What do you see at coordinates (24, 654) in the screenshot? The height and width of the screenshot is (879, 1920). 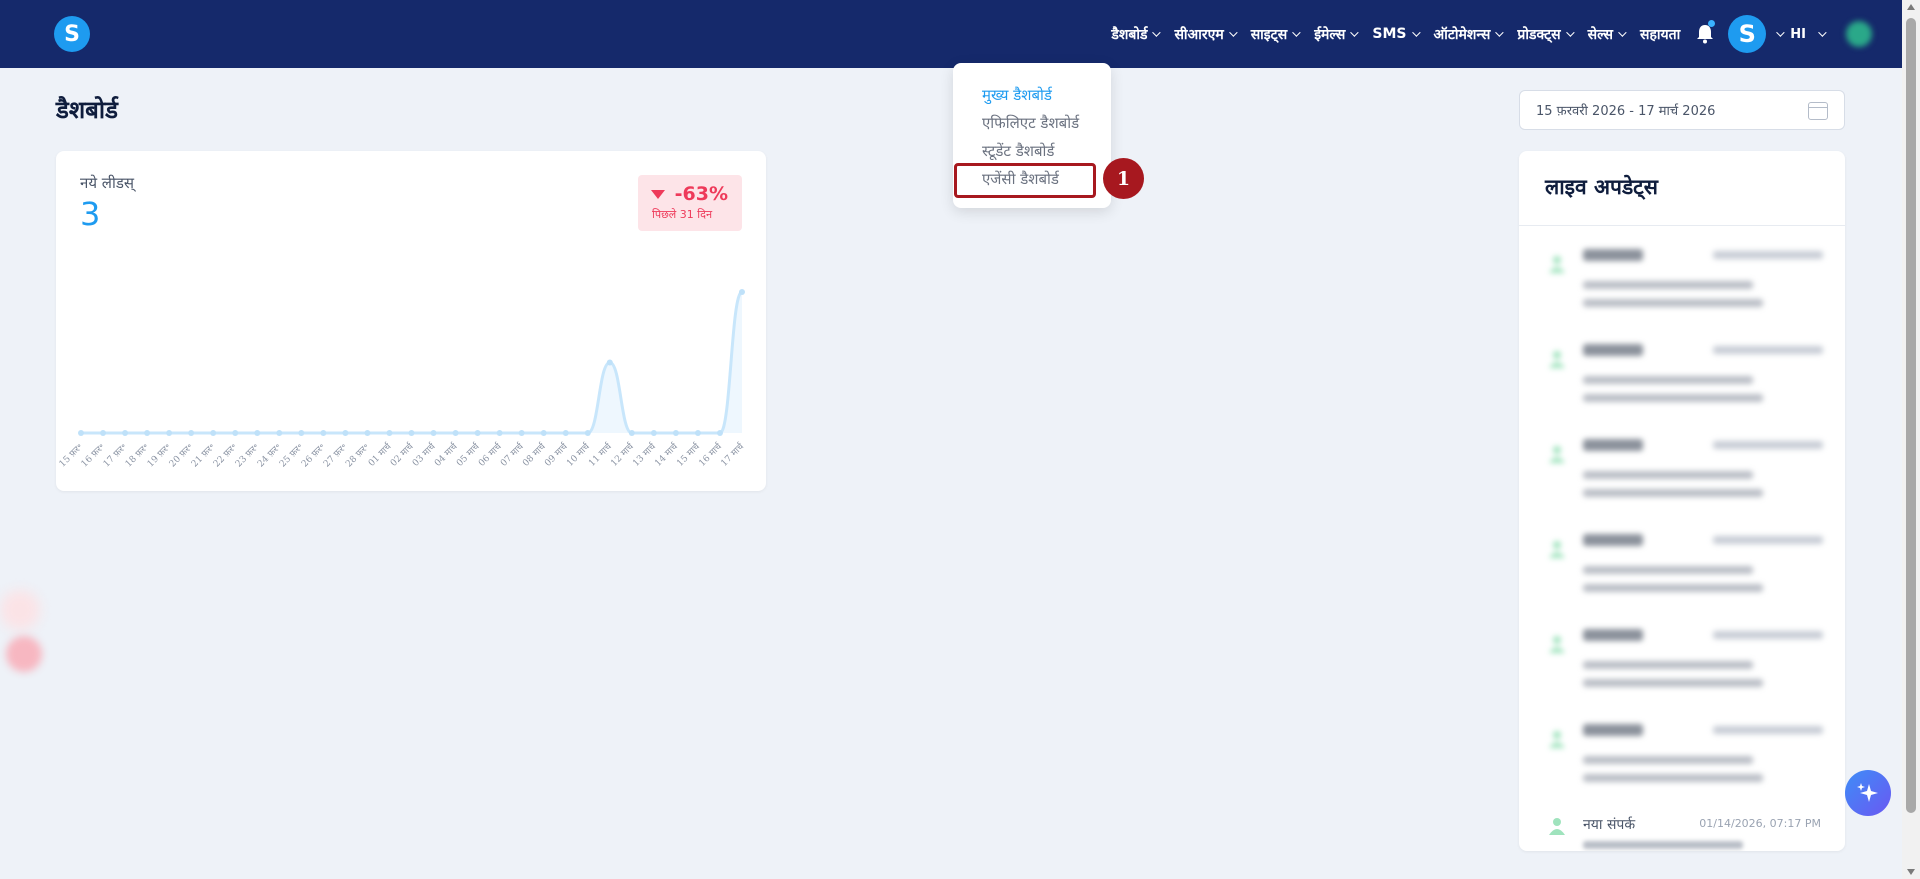 I see `blurred-decoration` at bounding box center [24, 654].